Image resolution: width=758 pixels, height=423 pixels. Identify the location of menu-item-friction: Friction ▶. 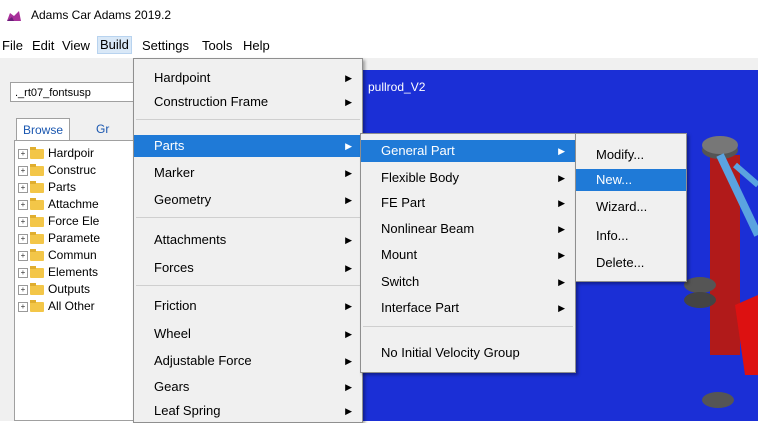
(248, 306).